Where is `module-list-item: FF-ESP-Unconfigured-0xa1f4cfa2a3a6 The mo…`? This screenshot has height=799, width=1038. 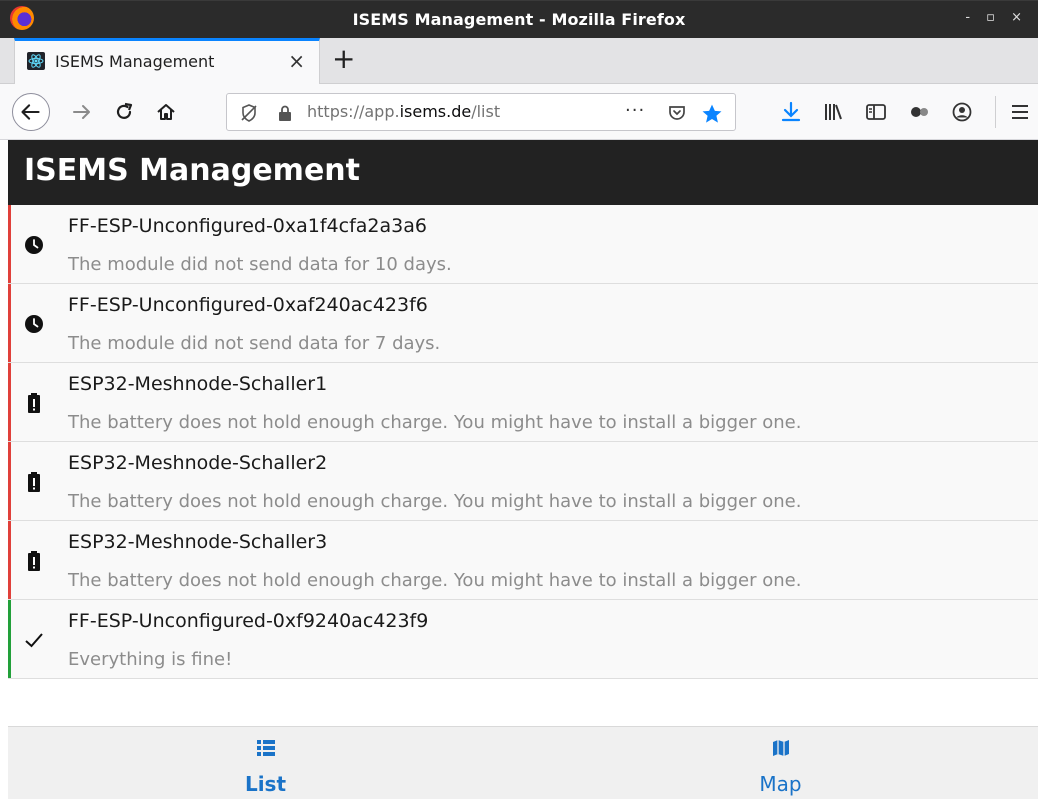 module-list-item: FF-ESP-Unconfigured-0xa1f4cfa2a3a6 The mo… is located at coordinates (523, 244).